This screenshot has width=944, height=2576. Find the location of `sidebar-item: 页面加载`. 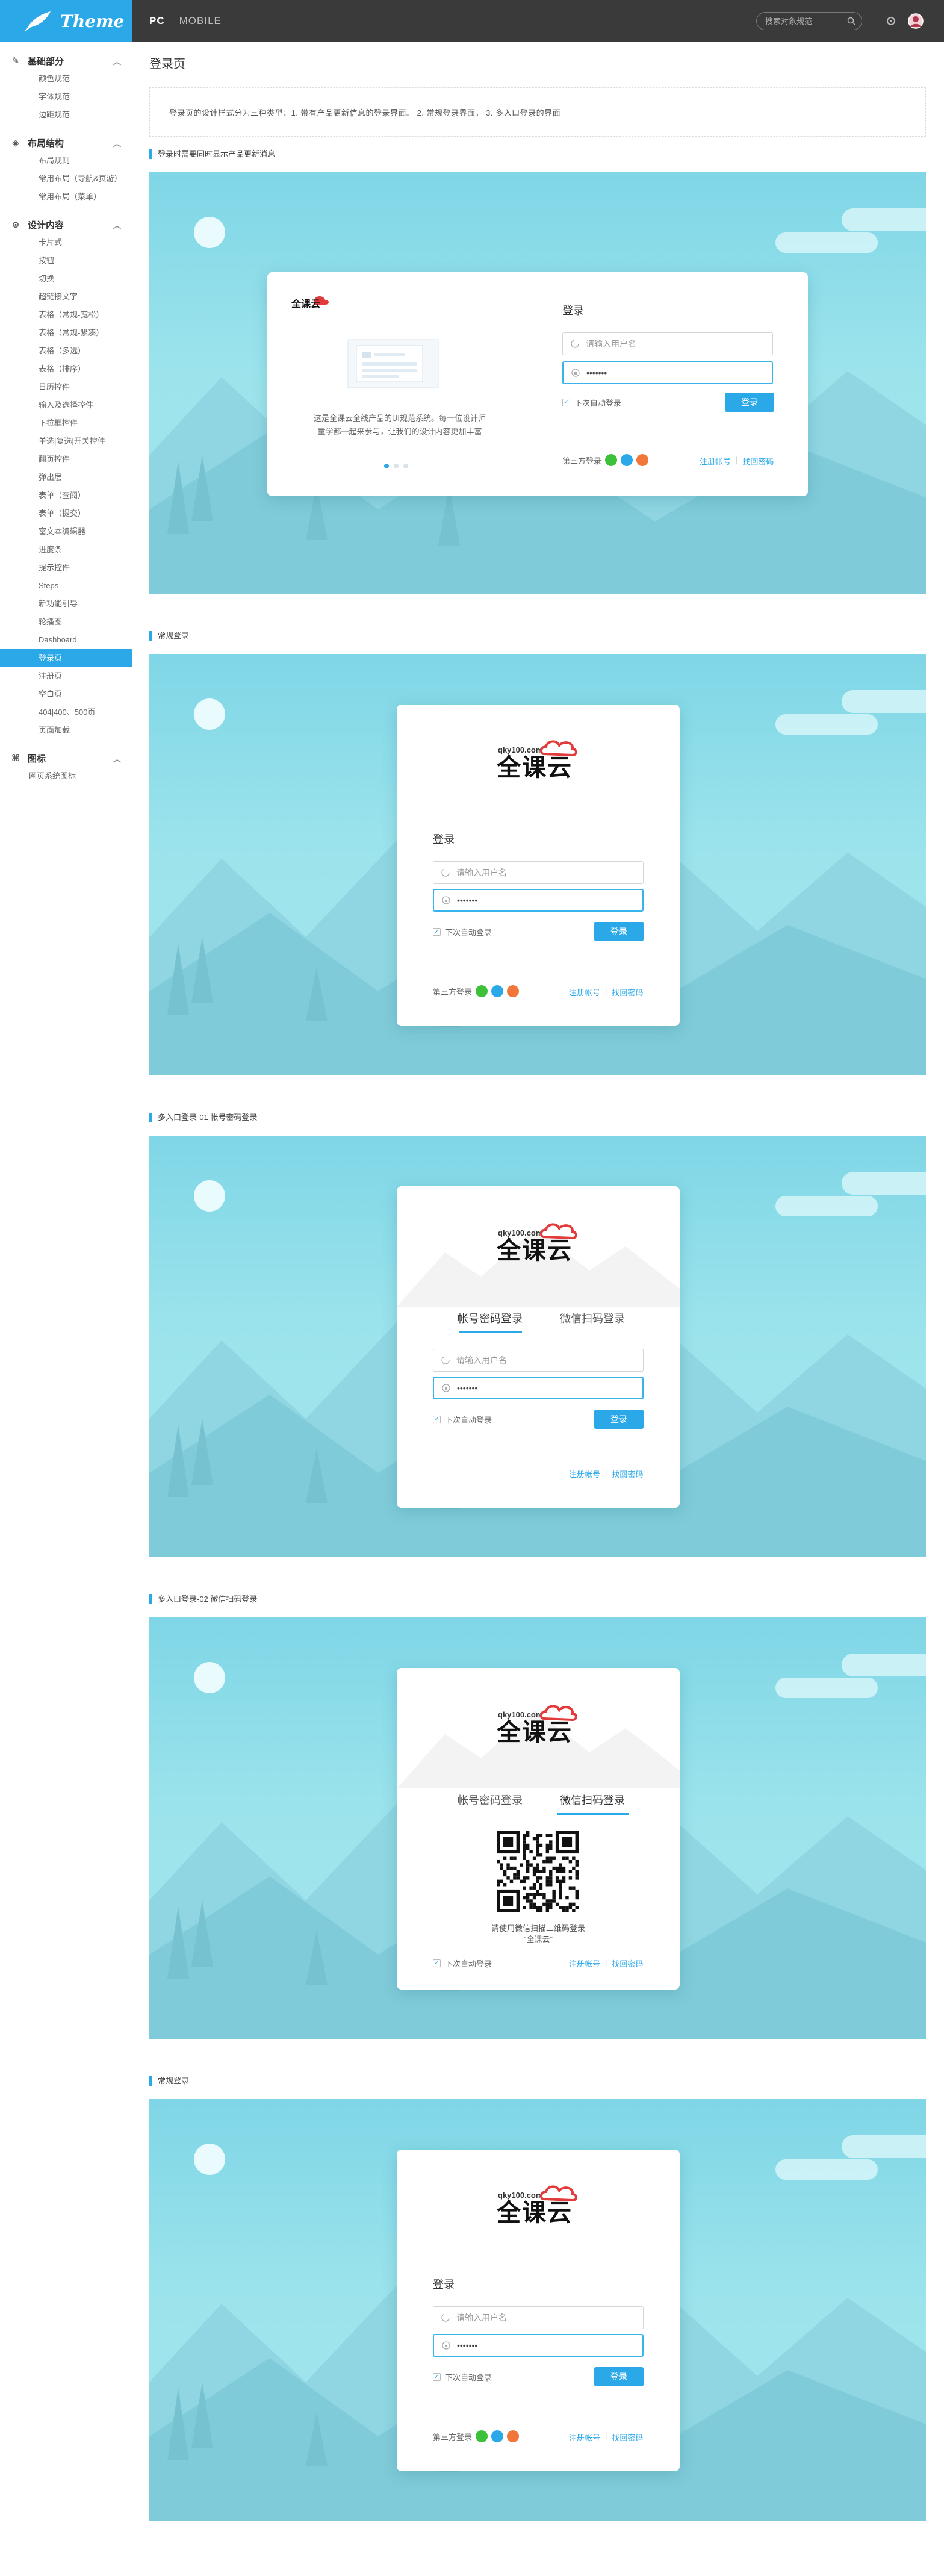

sidebar-item: 页面加载 is located at coordinates (66, 730).